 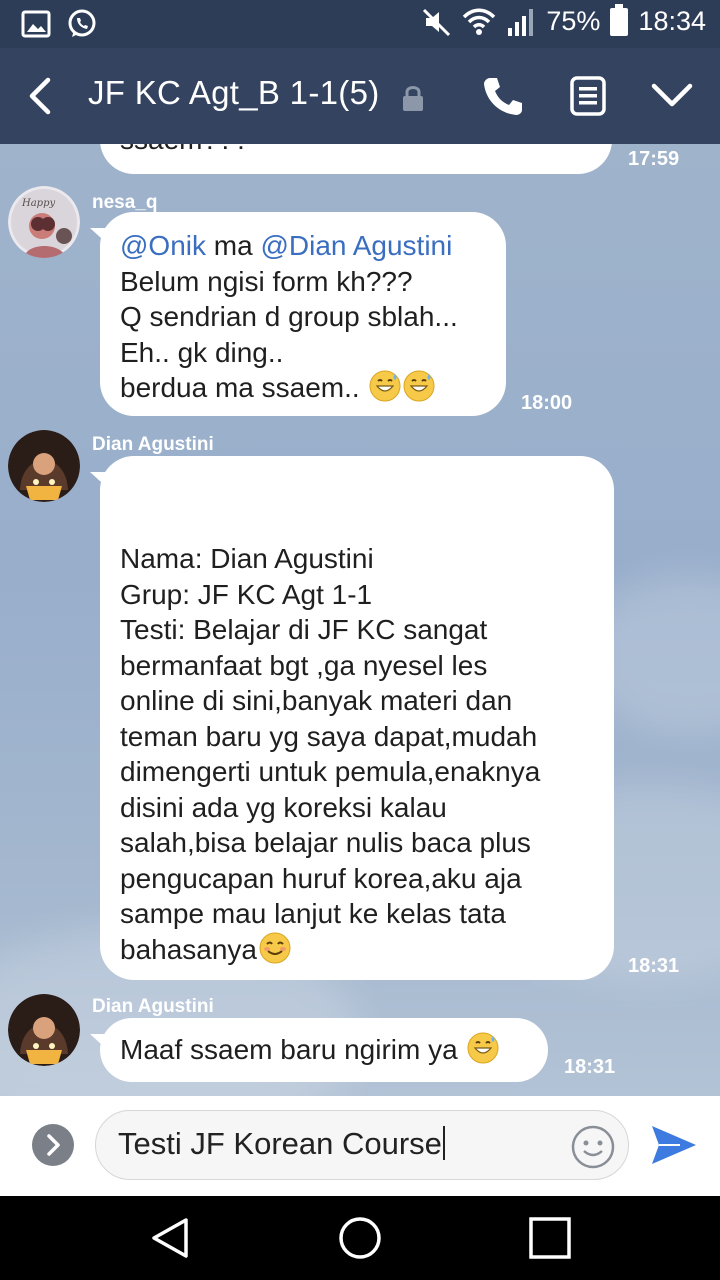 What do you see at coordinates (246, 594) in the screenshot?
I see `message-line: Grup: JF KC Agt 1-1` at bounding box center [246, 594].